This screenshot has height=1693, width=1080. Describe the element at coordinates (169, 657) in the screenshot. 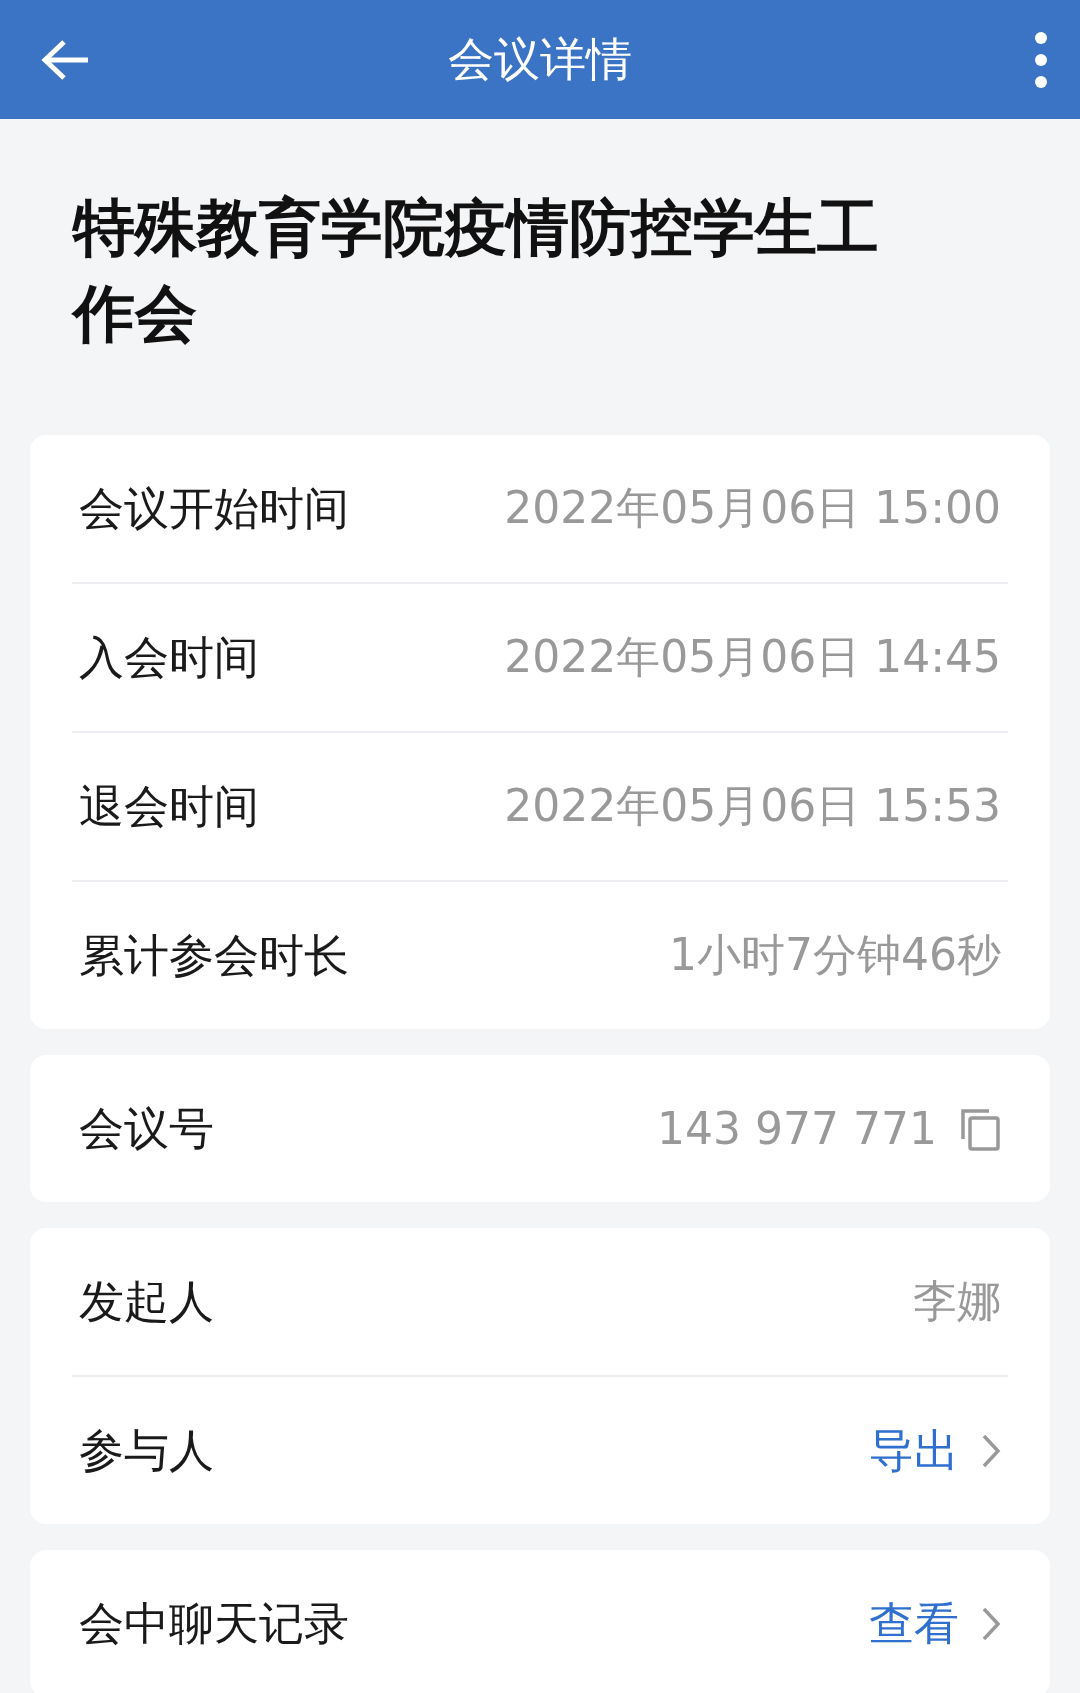

I see `row-label: 入会时间` at that location.